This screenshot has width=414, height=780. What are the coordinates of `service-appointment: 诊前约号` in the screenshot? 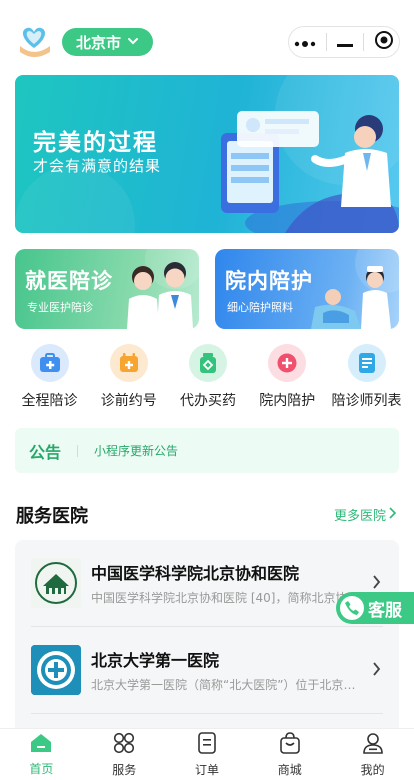 It's located at (128, 379).